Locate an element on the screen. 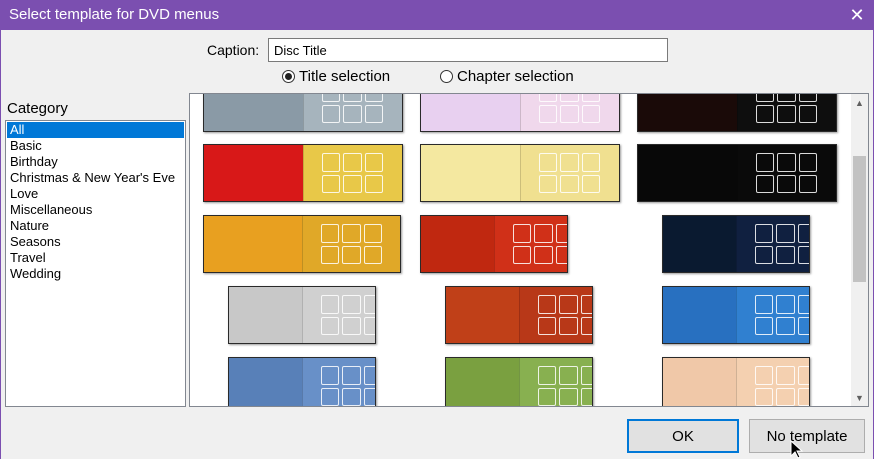  no-template-button: No template is located at coordinates (807, 436).